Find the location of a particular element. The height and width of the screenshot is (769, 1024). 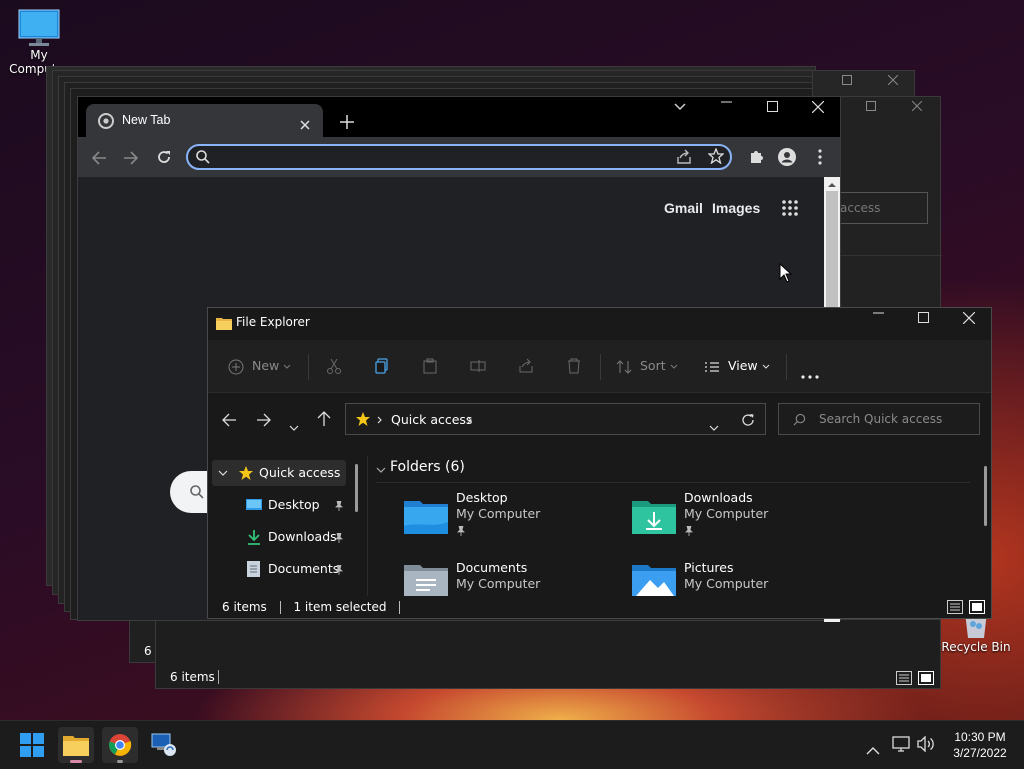

view-list-icon is located at coordinates (712, 366).